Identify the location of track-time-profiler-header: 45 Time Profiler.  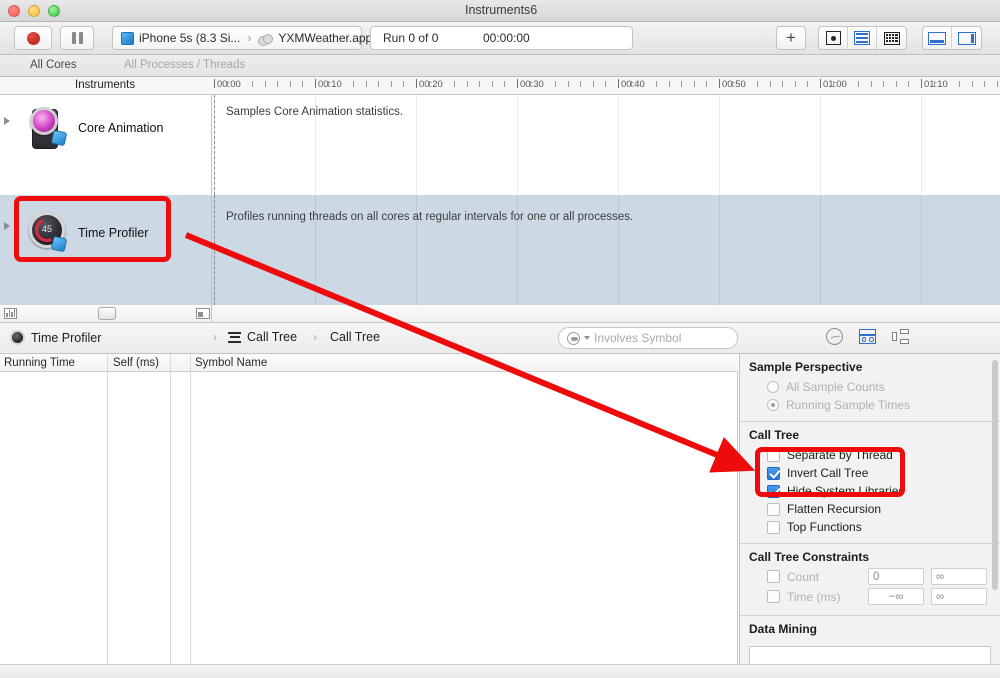
(106, 250).